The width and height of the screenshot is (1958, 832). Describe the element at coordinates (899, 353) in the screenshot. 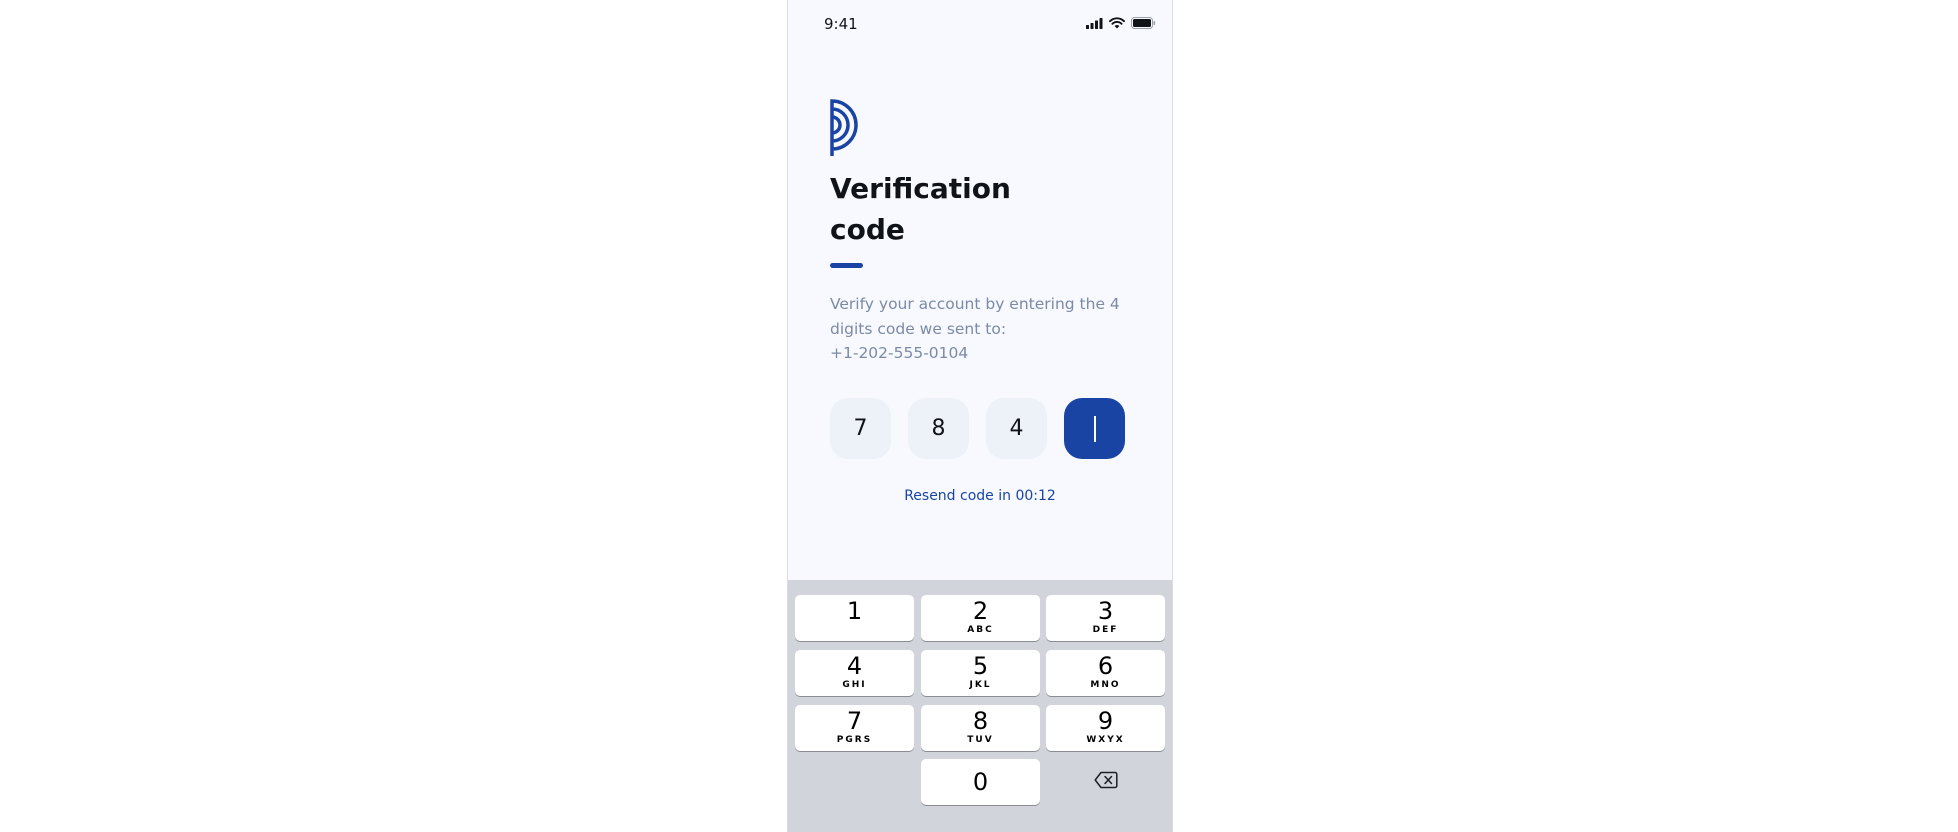

I see `phone-number: +1-202-555-0104` at that location.